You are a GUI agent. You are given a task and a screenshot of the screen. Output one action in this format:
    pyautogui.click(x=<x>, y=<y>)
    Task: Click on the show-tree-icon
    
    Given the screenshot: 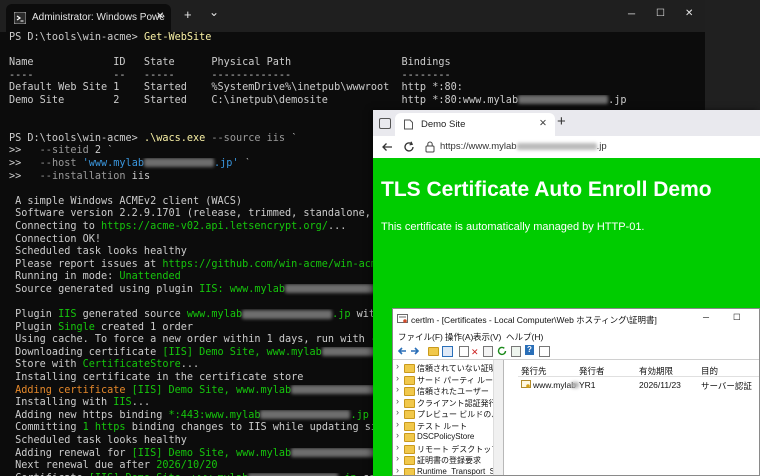 What is the action you would take?
    pyautogui.click(x=447, y=351)
    